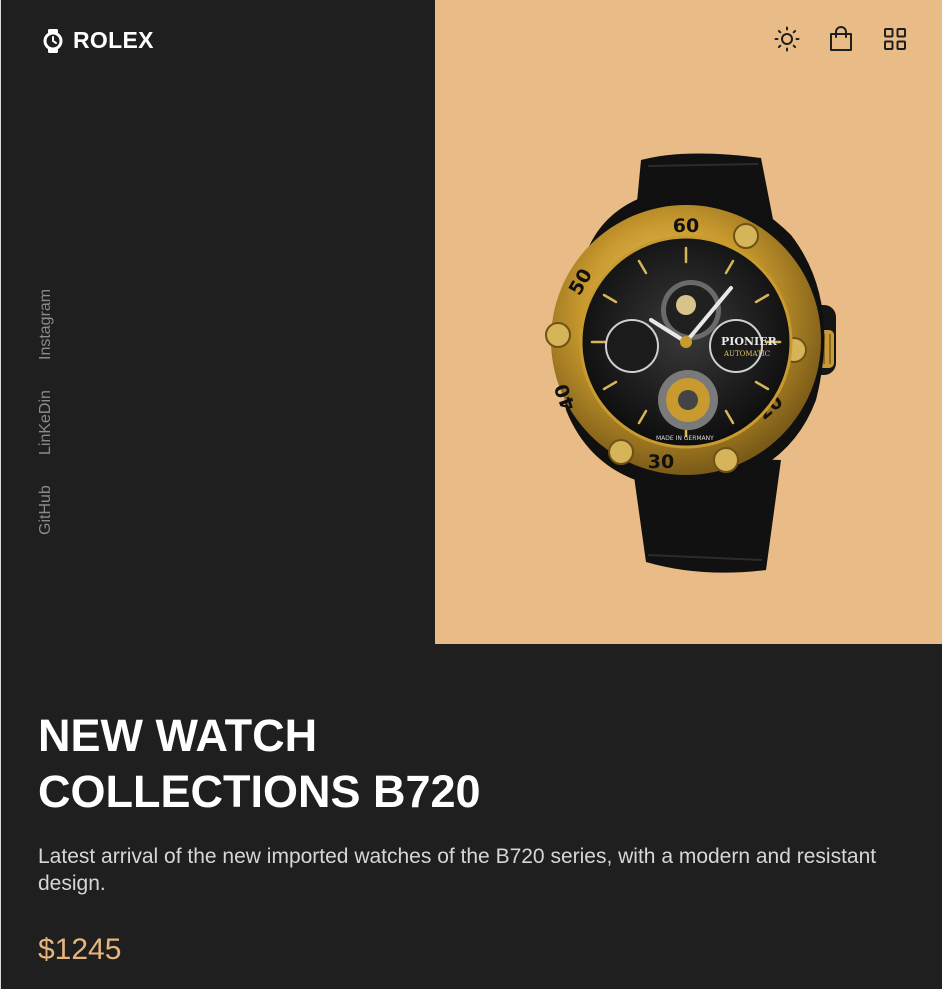  I want to click on header-actions, so click(841, 39).